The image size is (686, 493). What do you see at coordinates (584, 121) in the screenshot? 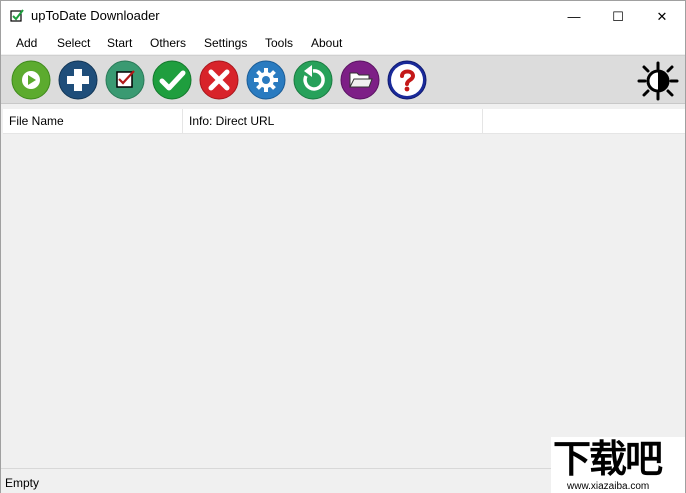
I see `column-extra` at bounding box center [584, 121].